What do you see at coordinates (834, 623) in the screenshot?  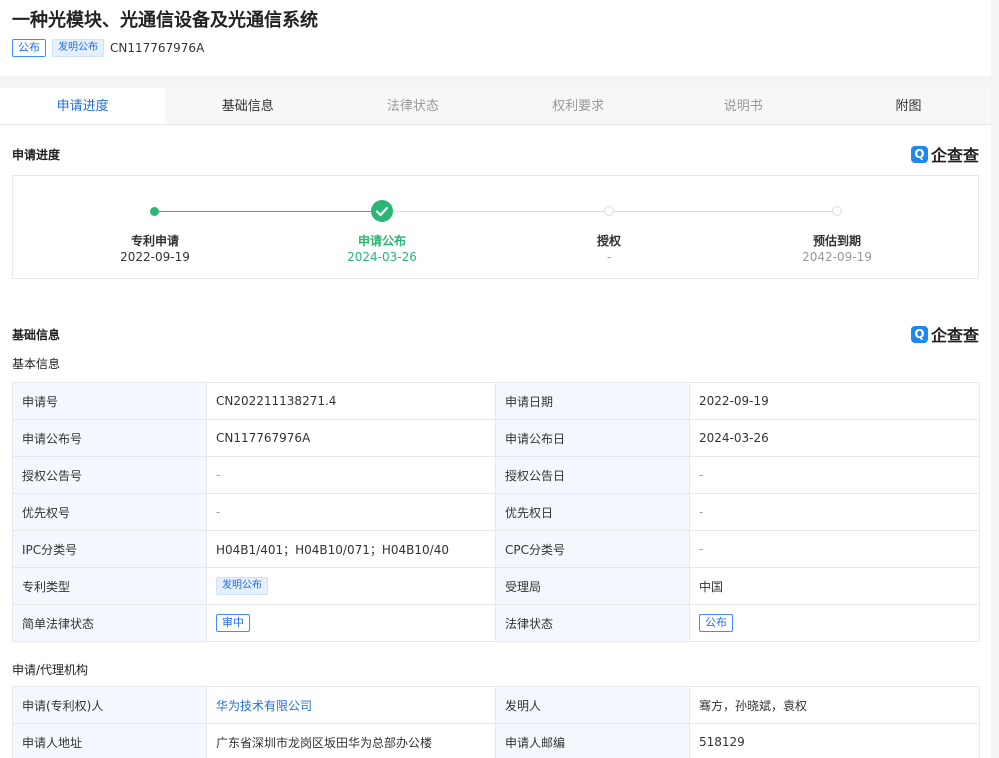 I see `field-value: 公布` at bounding box center [834, 623].